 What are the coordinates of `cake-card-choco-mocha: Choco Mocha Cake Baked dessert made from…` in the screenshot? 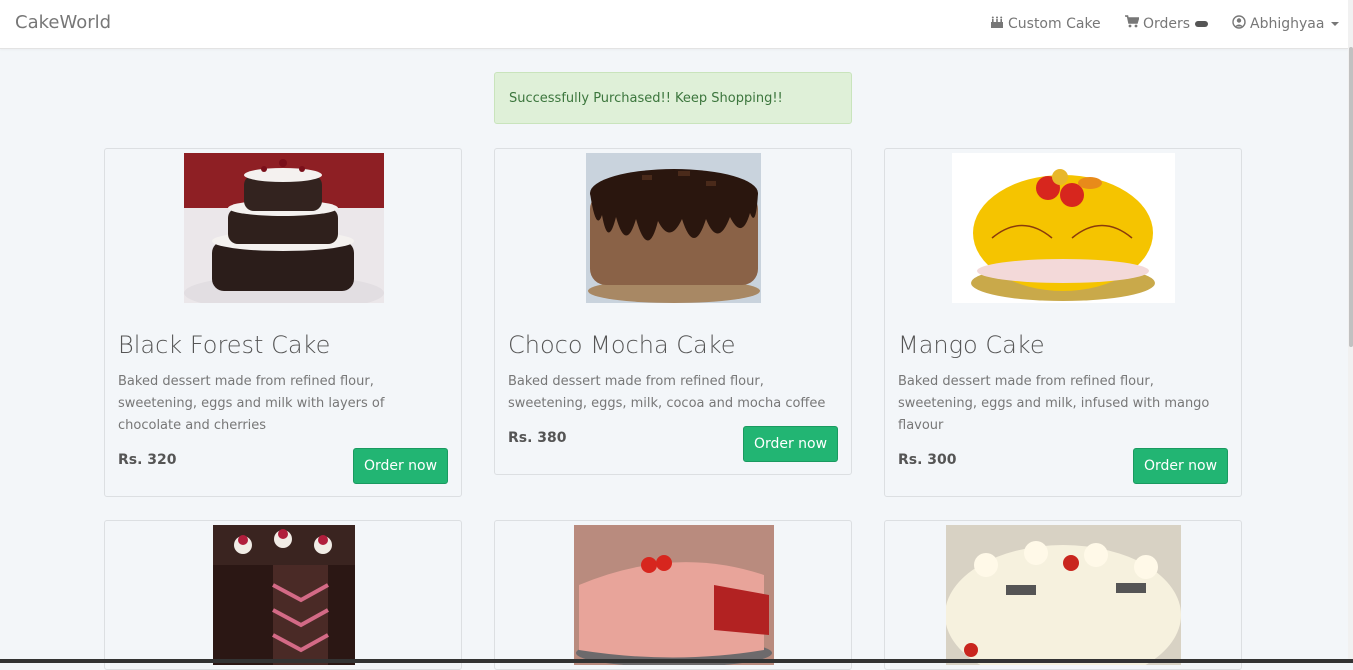 It's located at (673, 311).